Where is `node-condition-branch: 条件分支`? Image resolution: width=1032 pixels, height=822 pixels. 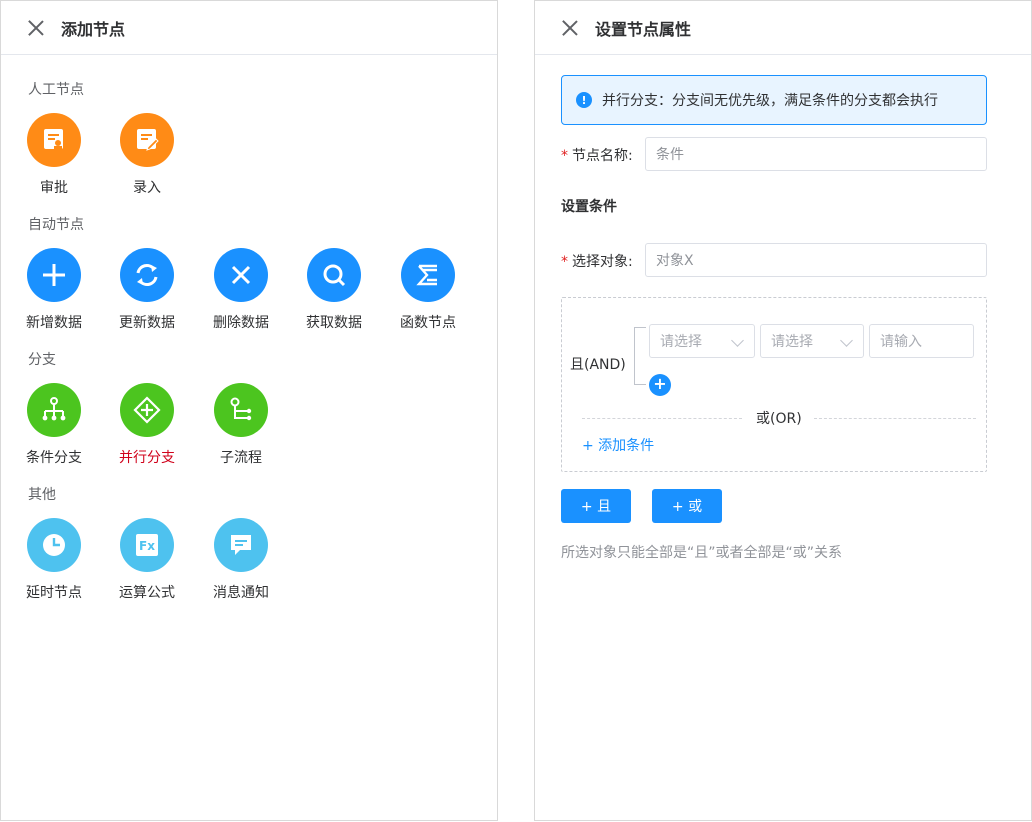
node-condition-branch: 条件分支 is located at coordinates (54, 425).